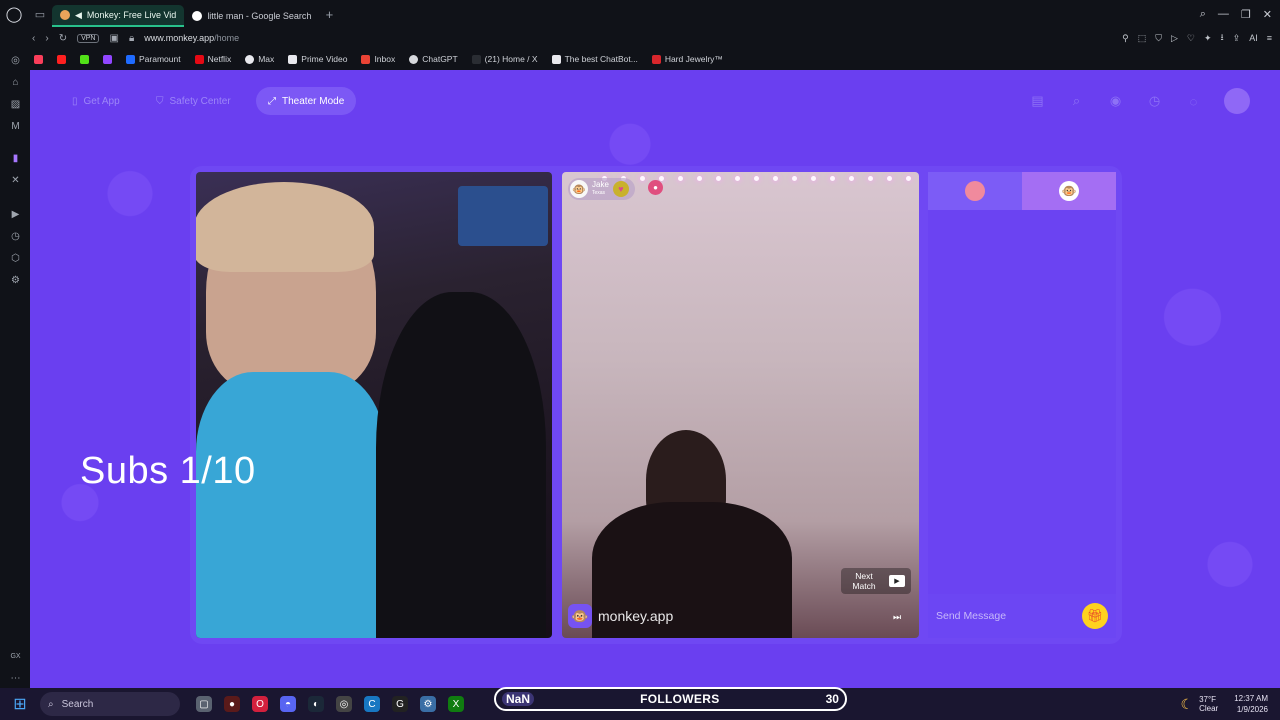 This screenshot has height=720, width=1280. I want to click on camera-icon: ▣, so click(113, 38).